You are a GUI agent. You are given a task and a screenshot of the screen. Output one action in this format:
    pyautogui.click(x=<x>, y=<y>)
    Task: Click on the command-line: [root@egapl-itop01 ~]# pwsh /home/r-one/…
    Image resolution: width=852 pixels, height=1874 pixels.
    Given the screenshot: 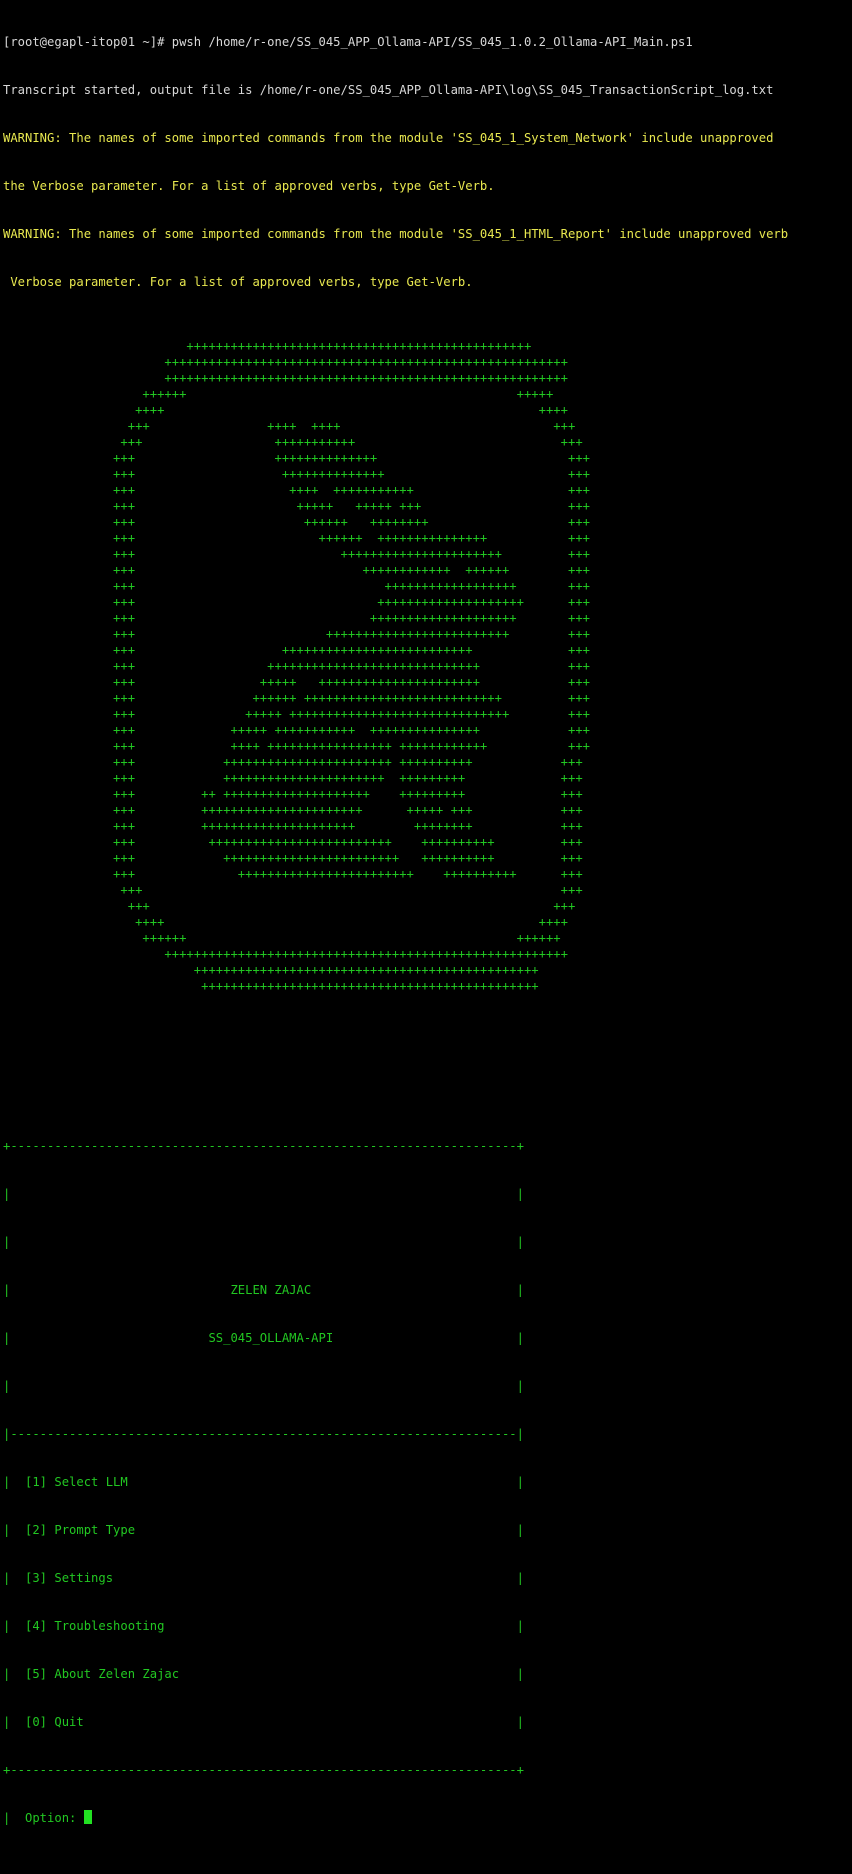 What is the action you would take?
    pyautogui.click(x=348, y=42)
    